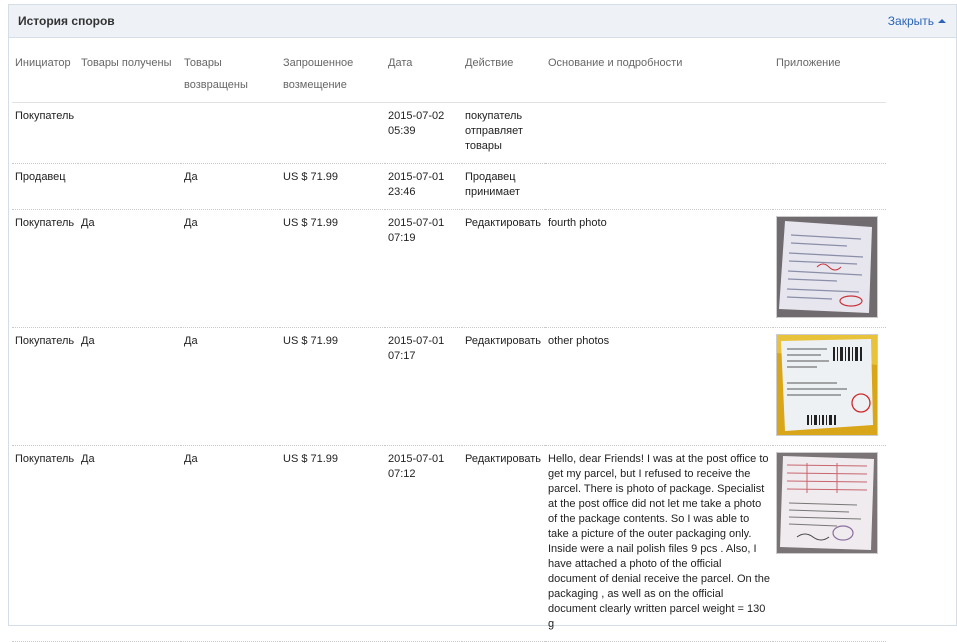  What do you see at coordinates (423, 133) in the screenshot?
I see `cell-date: 2015-07-02 05:39` at bounding box center [423, 133].